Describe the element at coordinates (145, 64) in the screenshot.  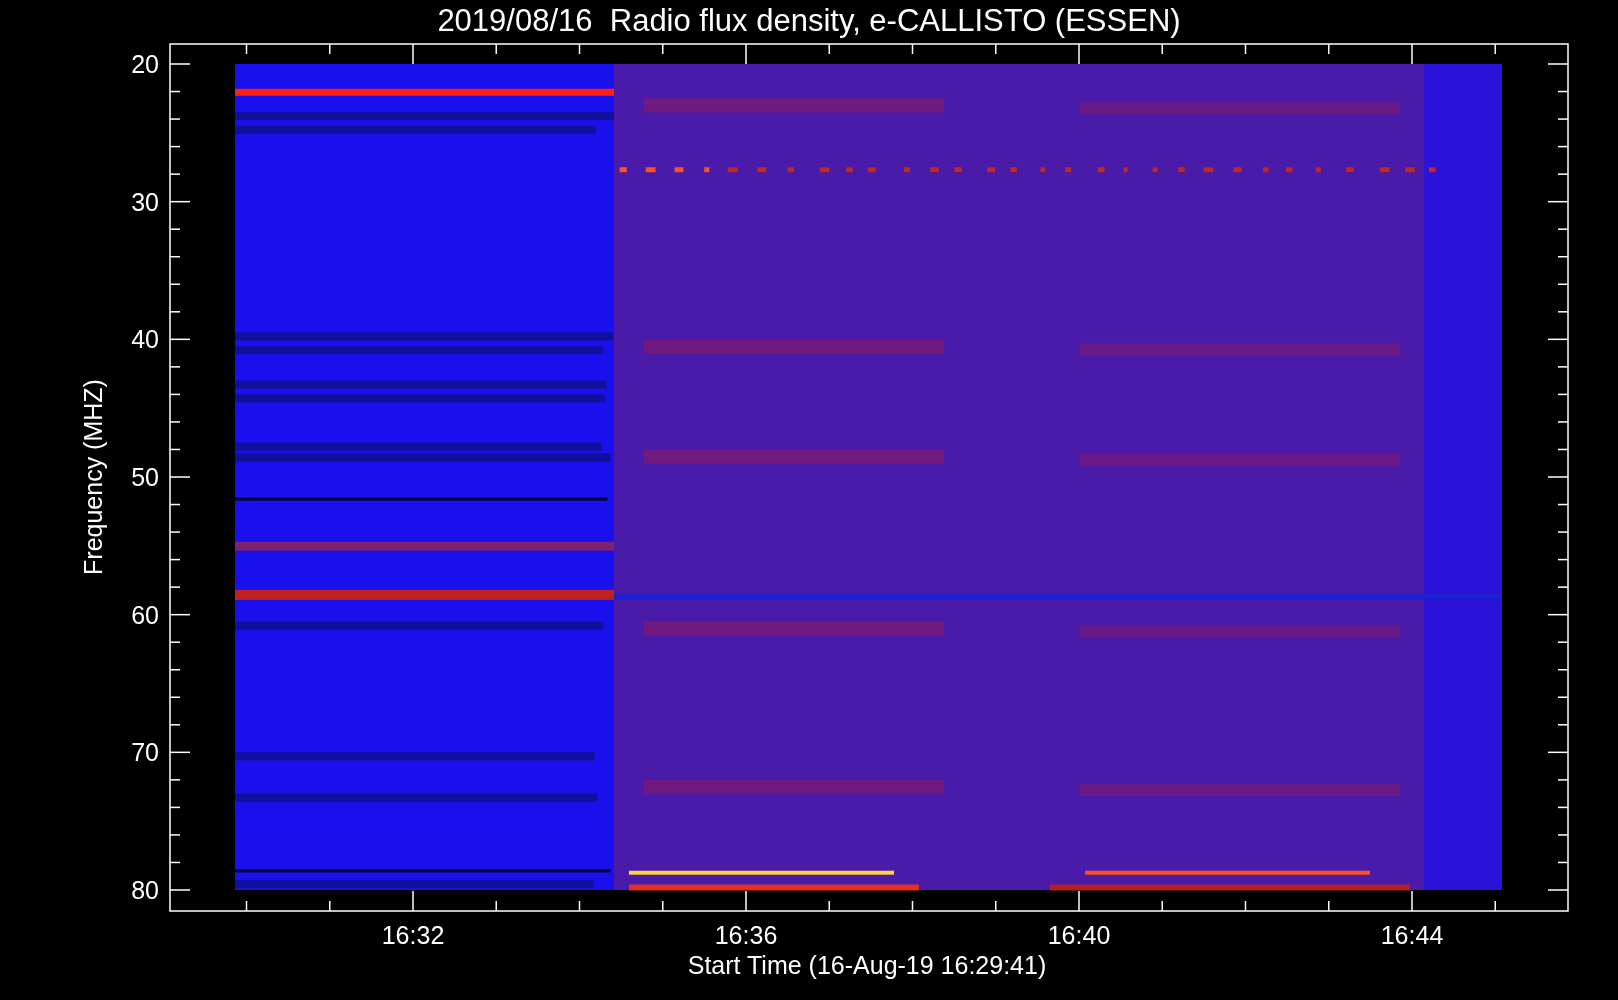
I see `axis-tick-label: 20` at that location.